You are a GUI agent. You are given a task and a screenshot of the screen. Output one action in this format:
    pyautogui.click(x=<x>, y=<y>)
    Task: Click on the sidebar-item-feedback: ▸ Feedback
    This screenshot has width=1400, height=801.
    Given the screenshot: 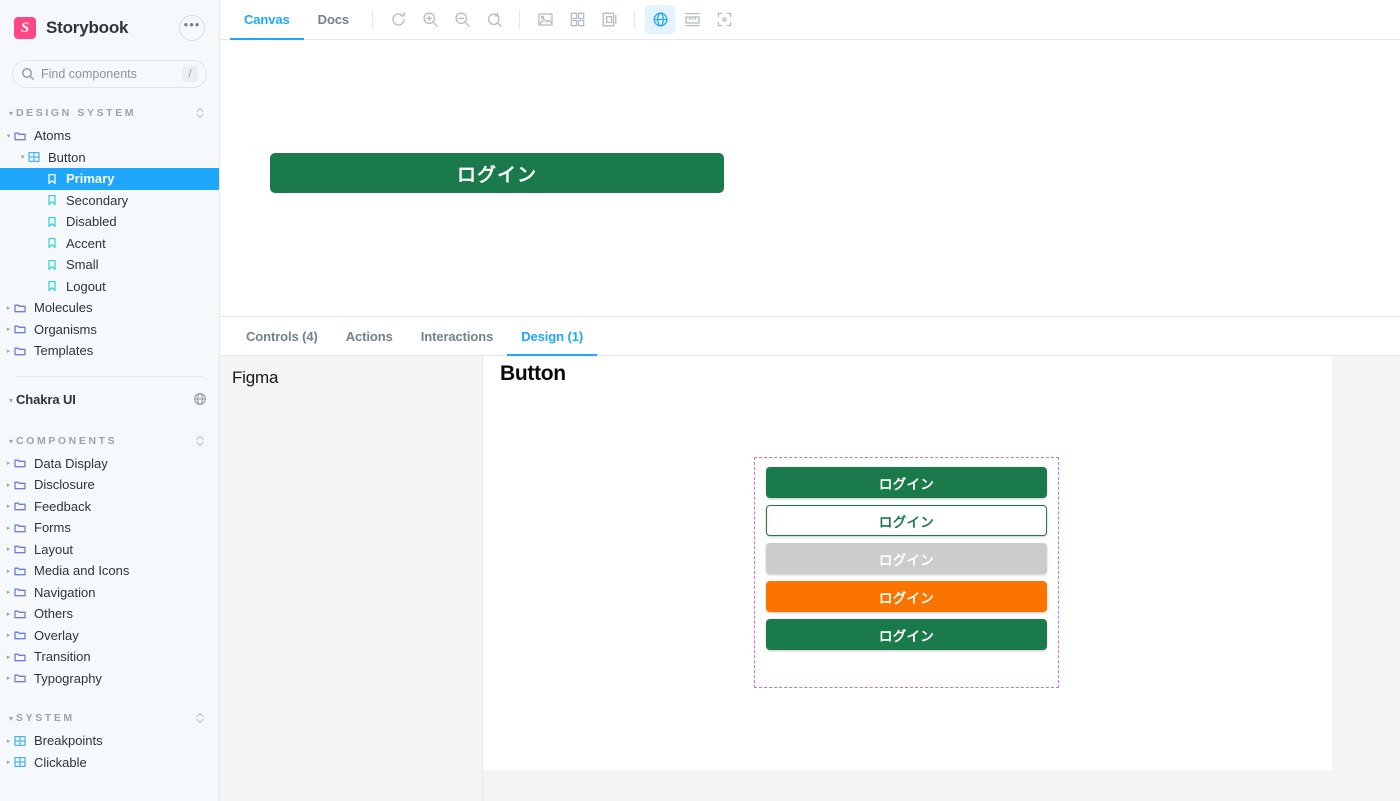 What is the action you would take?
    pyautogui.click(x=109, y=507)
    